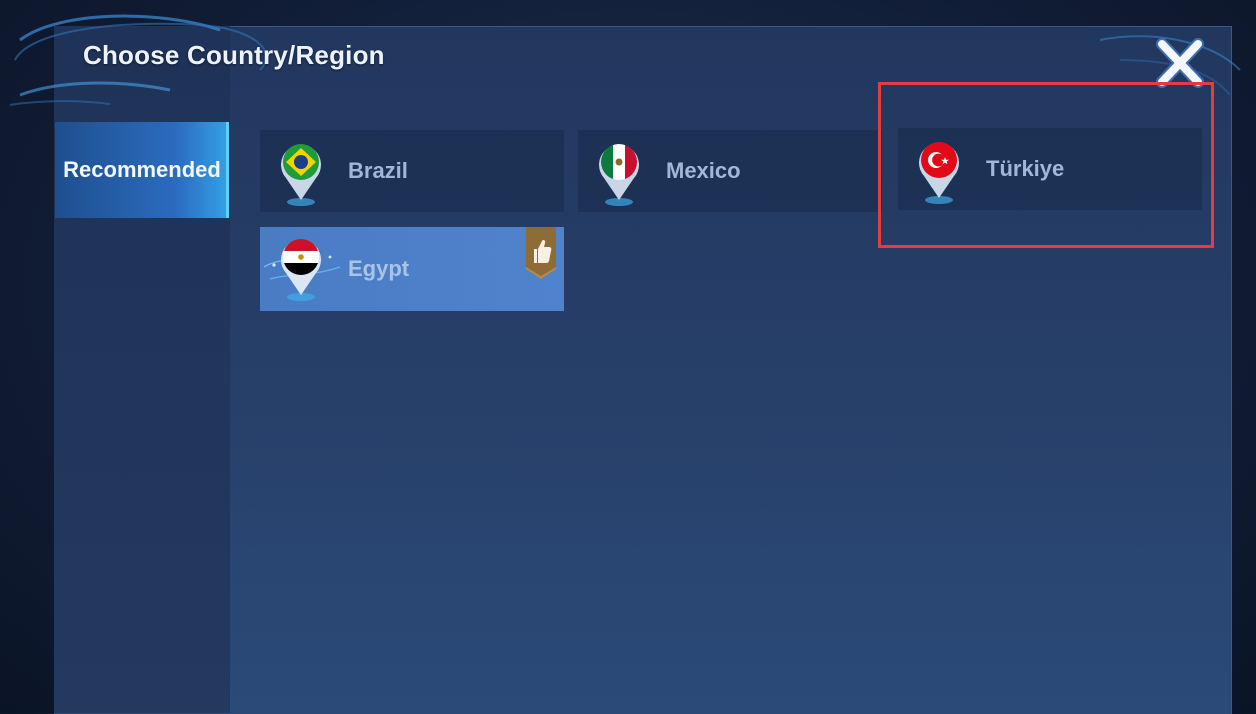 The height and width of the screenshot is (714, 1256). What do you see at coordinates (619, 175) in the screenshot?
I see `mexico-flag-icon` at bounding box center [619, 175].